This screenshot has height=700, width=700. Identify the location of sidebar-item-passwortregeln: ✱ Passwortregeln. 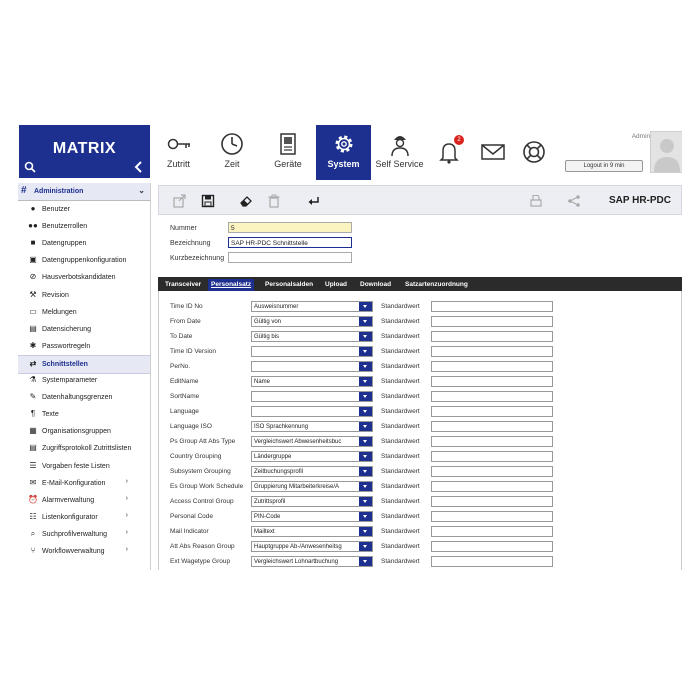
(84, 346).